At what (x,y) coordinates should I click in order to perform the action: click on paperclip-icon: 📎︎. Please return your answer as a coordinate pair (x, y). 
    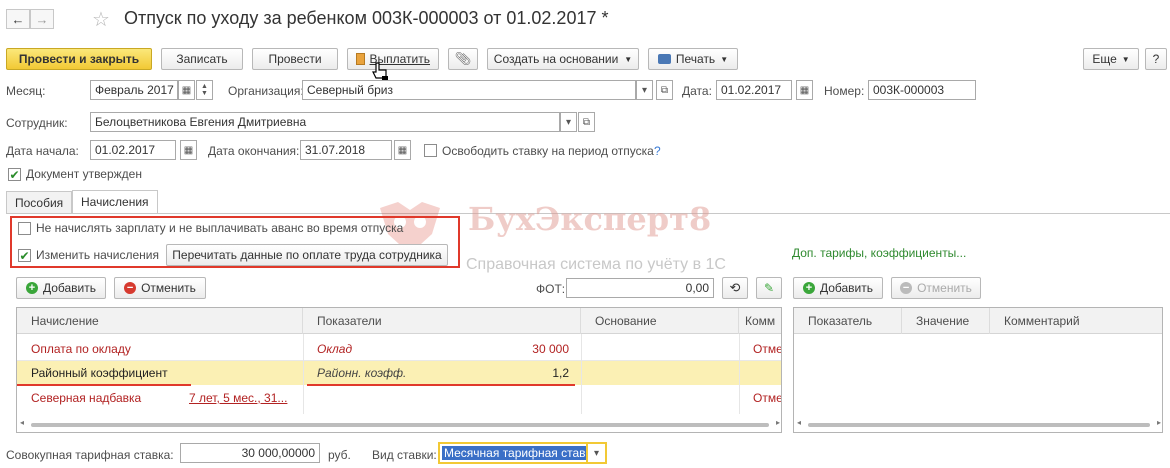
    Looking at the image, I should click on (463, 58).